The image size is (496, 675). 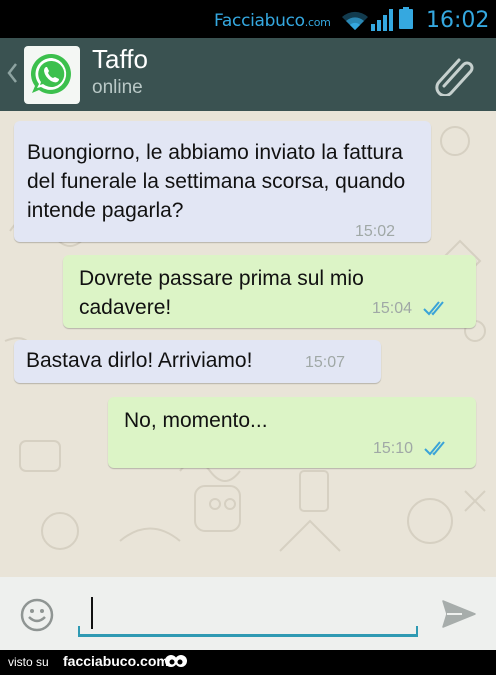 What do you see at coordinates (459, 614) in the screenshot?
I see `send-icon` at bounding box center [459, 614].